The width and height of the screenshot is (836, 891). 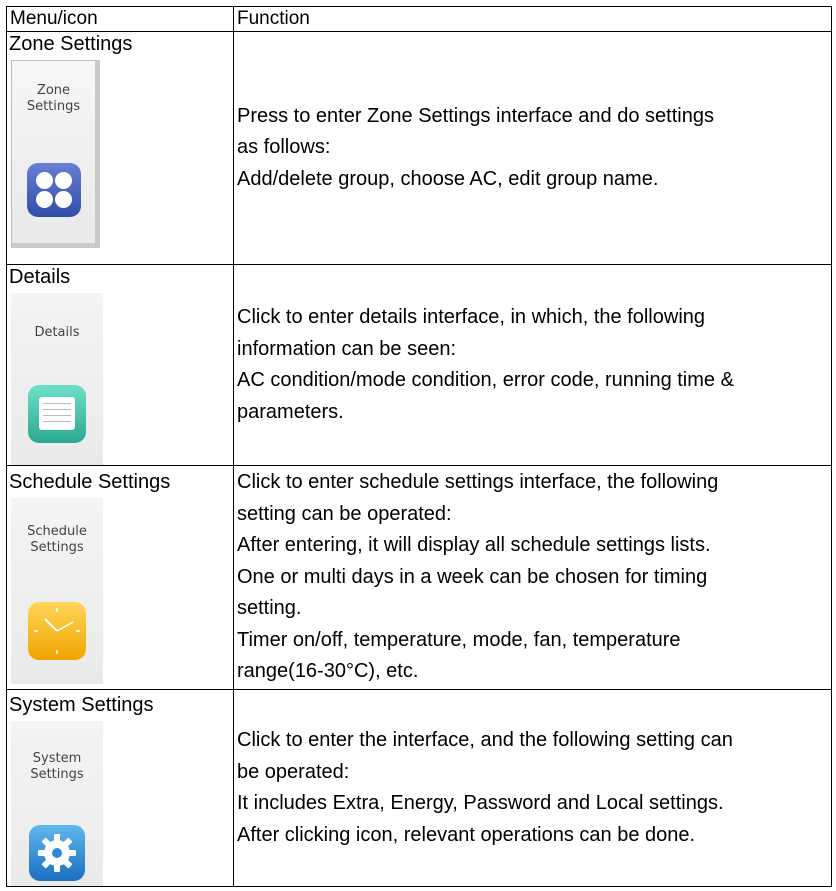 I want to click on function-line: setting can be operated:, so click(x=344, y=513).